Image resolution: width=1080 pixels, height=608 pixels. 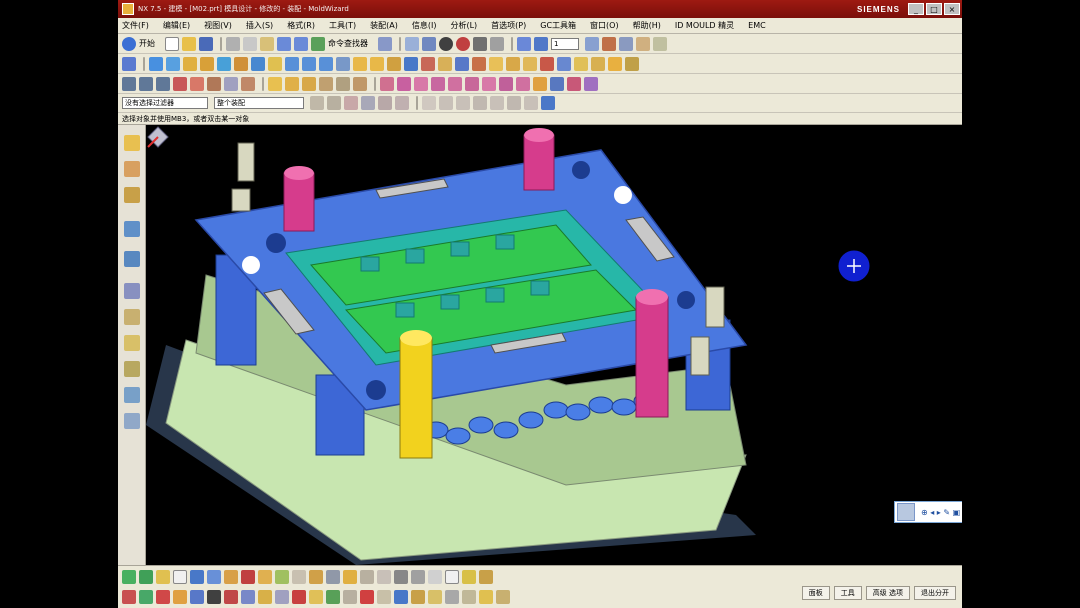 What do you see at coordinates (207, 63) in the screenshot?
I see `boss-icon` at bounding box center [207, 63].